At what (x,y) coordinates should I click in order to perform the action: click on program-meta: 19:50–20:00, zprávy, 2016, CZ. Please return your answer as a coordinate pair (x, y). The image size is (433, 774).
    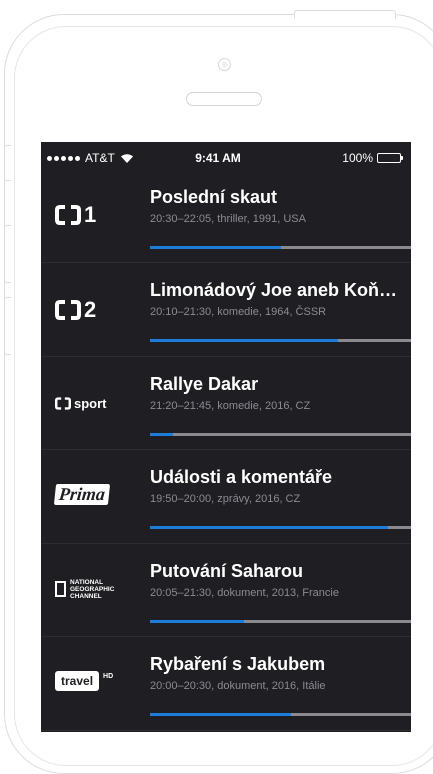
    Looking at the image, I should click on (225, 499).